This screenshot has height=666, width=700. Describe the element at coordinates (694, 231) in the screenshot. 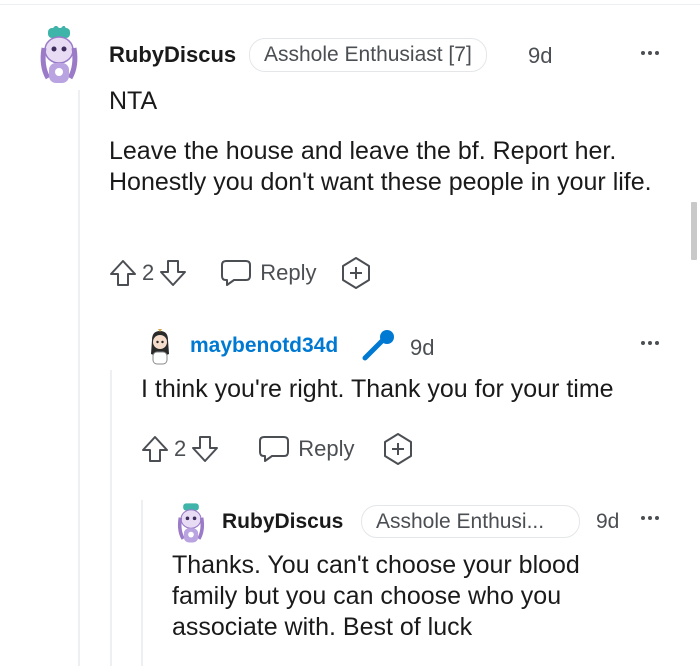

I see `scrollbar-thumb` at that location.